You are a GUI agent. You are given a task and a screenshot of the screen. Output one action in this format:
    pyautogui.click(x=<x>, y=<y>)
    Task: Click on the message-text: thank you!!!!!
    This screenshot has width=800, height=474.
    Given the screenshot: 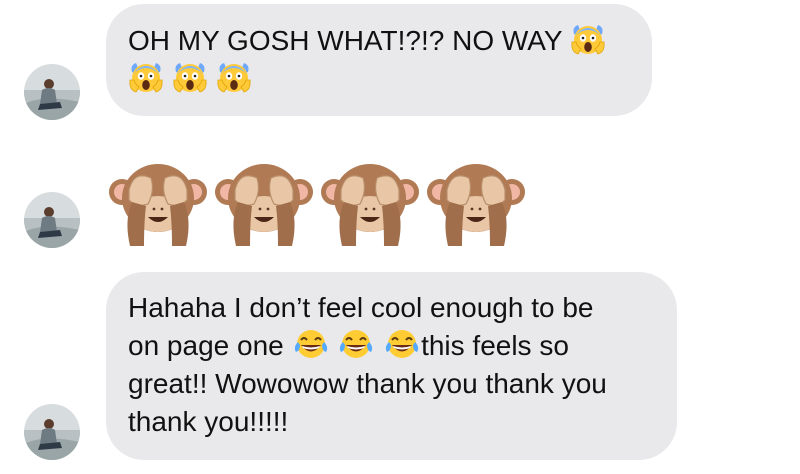 What is the action you would take?
    pyautogui.click(x=208, y=421)
    